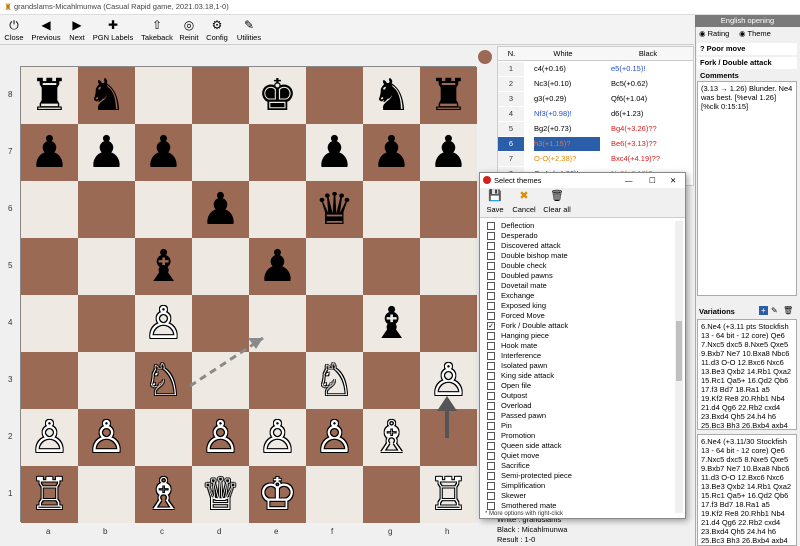  I want to click on square-a8: ♜, so click(49, 95).